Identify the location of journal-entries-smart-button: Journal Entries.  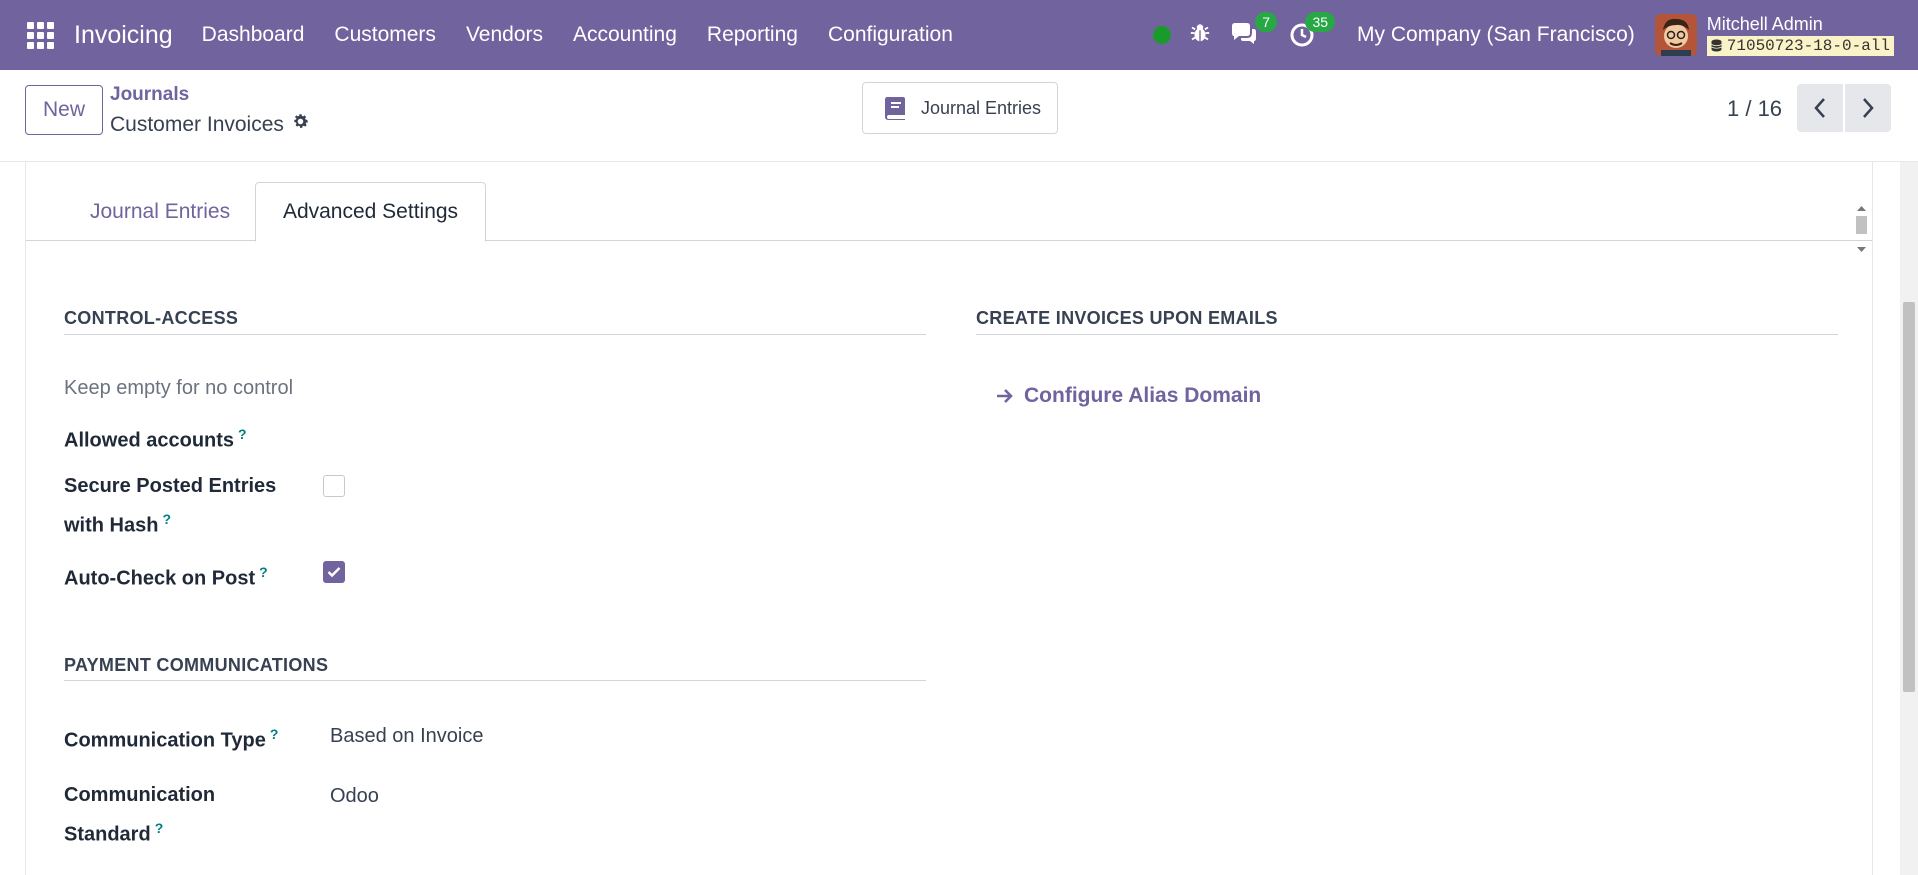
(960, 108).